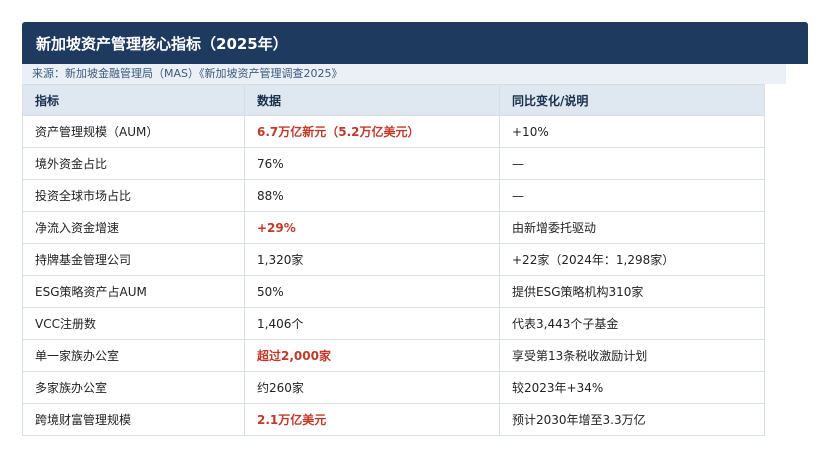 Image resolution: width=830 pixels, height=456 pixels. I want to click on cell-note: 较2023年+34%, so click(632, 387).